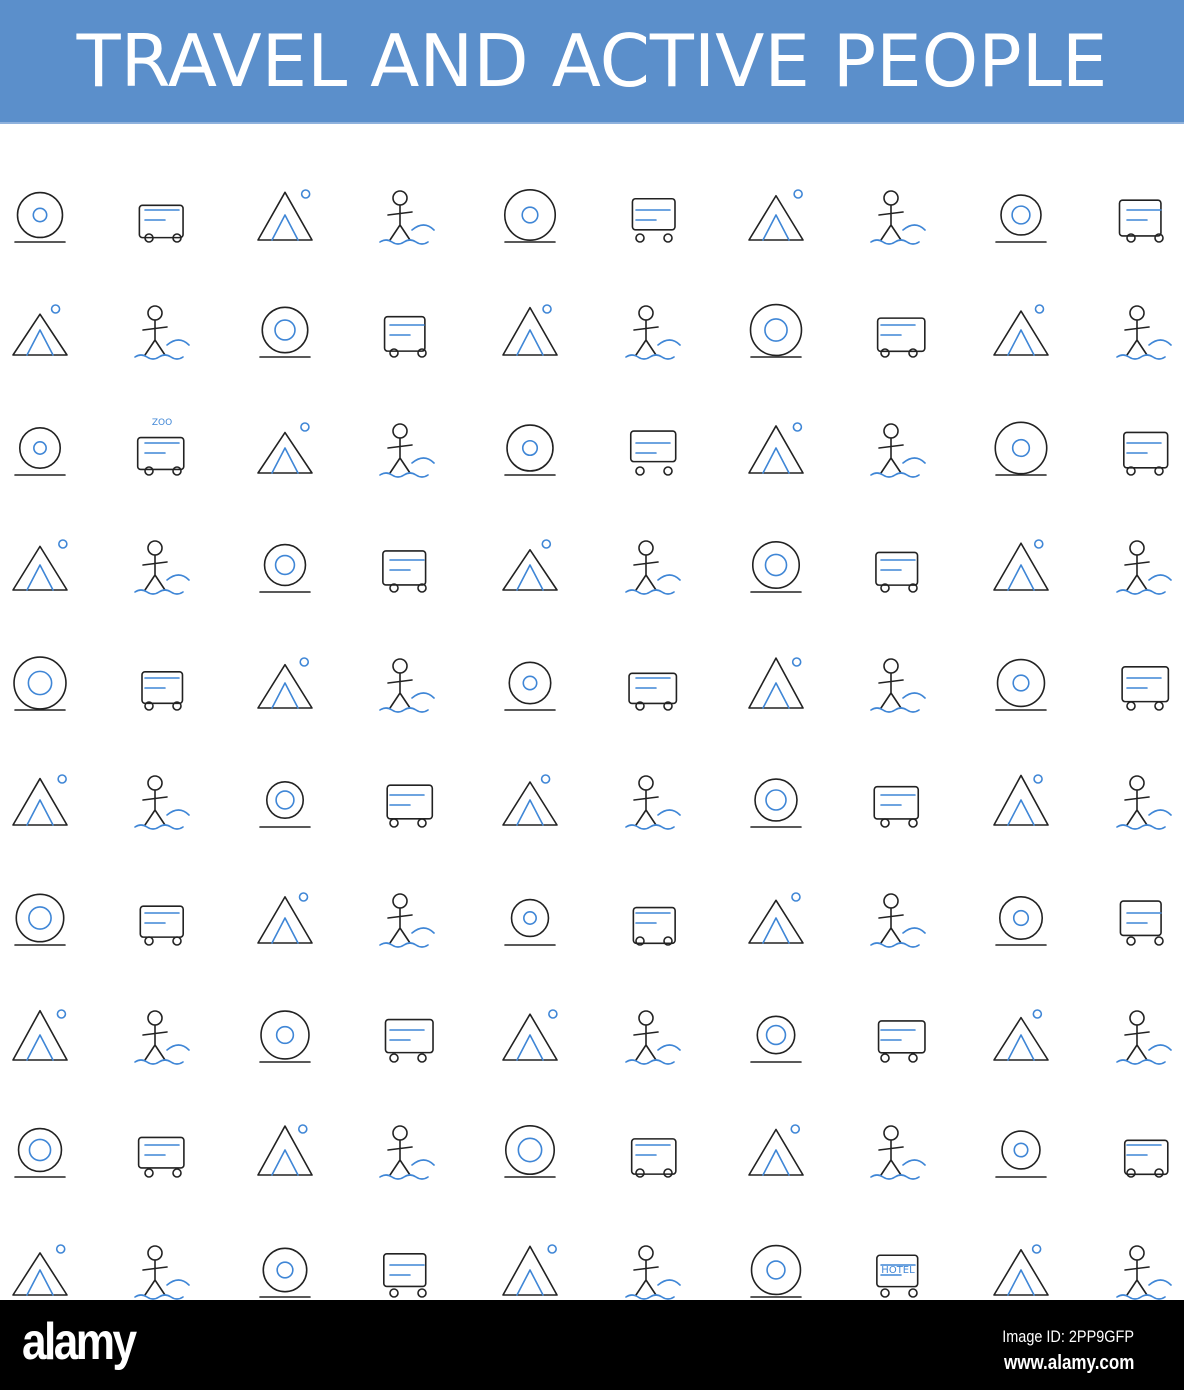  Describe the element at coordinates (1144, 800) in the screenshot. I see `airplane-icon` at that location.